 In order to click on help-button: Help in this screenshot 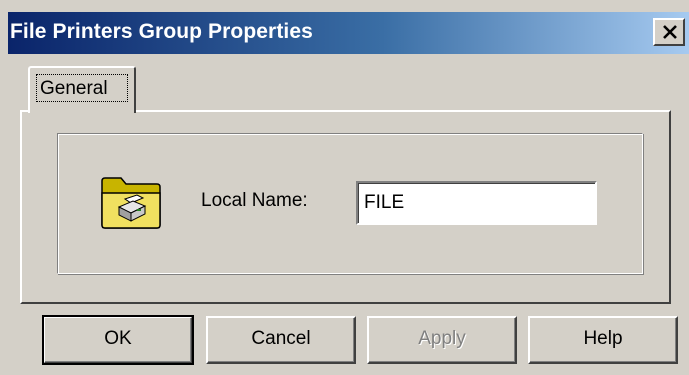, I will do `click(603, 340)`.